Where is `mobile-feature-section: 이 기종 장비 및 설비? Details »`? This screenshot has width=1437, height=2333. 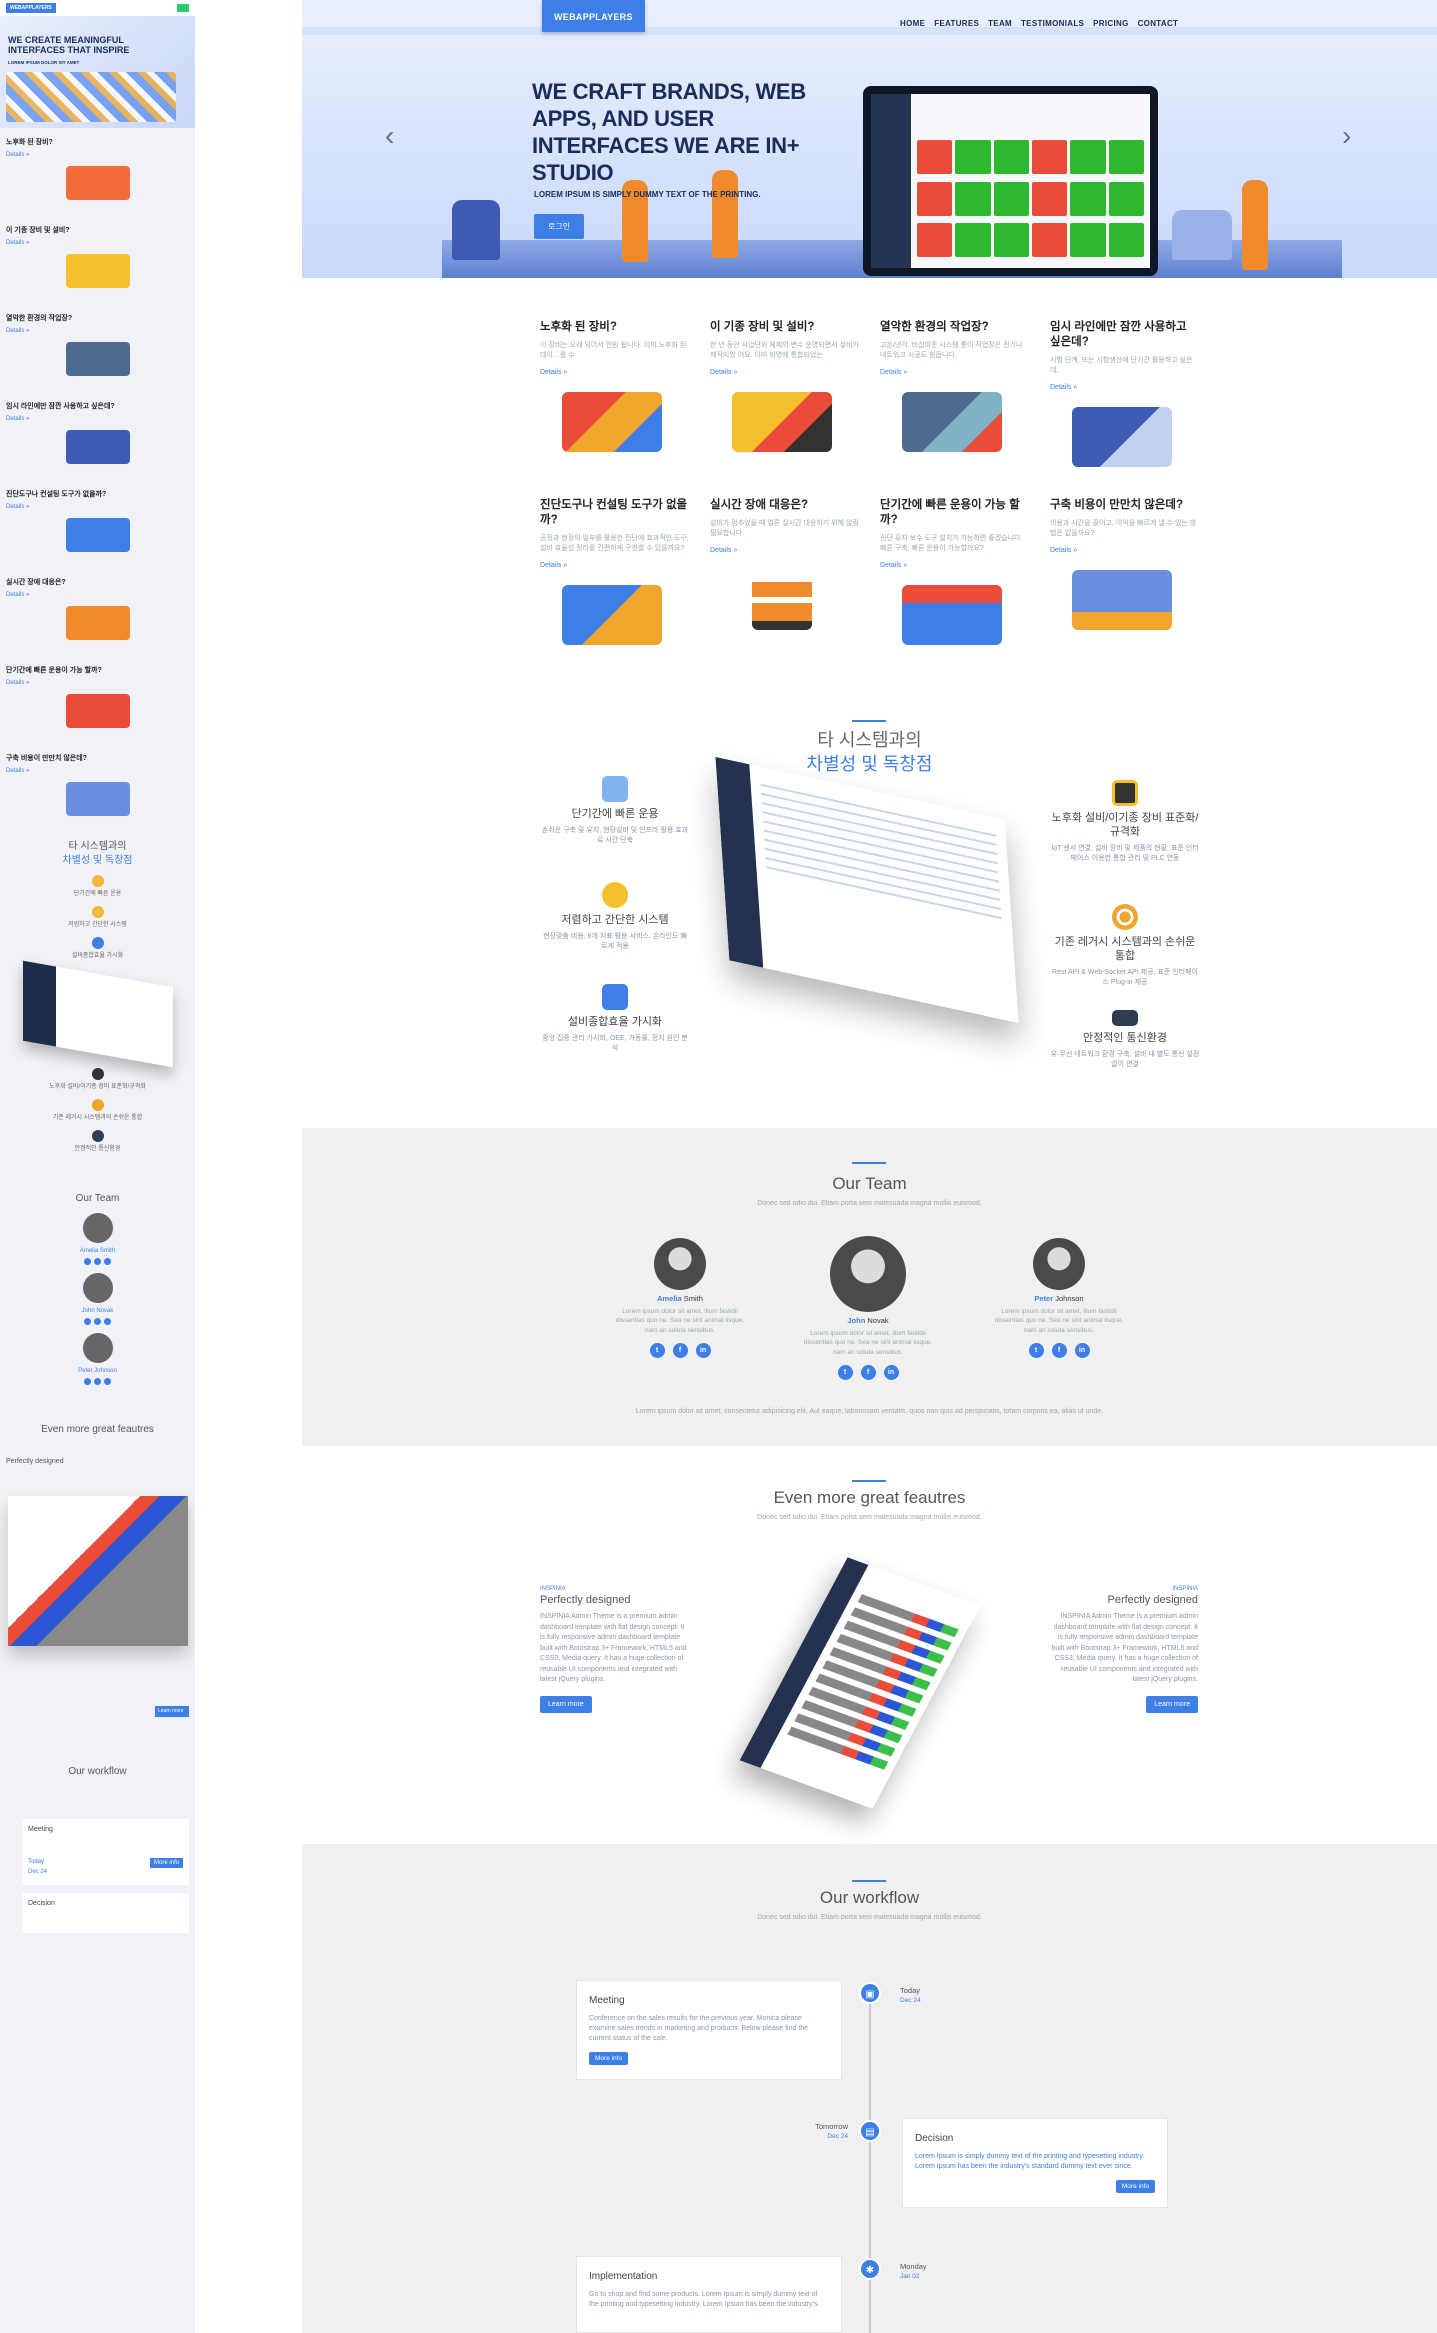 mobile-feature-section: 이 기종 장비 및 설비? Details » is located at coordinates (97, 260).